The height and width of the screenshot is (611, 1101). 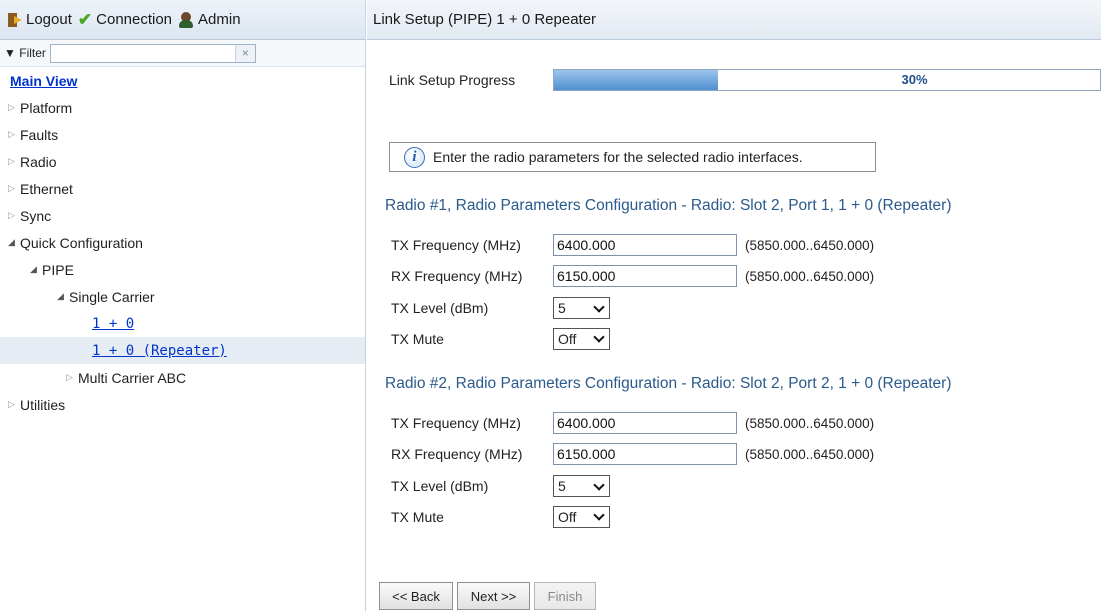 What do you see at coordinates (38, 161) in the screenshot?
I see `tree-item-label: Radio` at bounding box center [38, 161].